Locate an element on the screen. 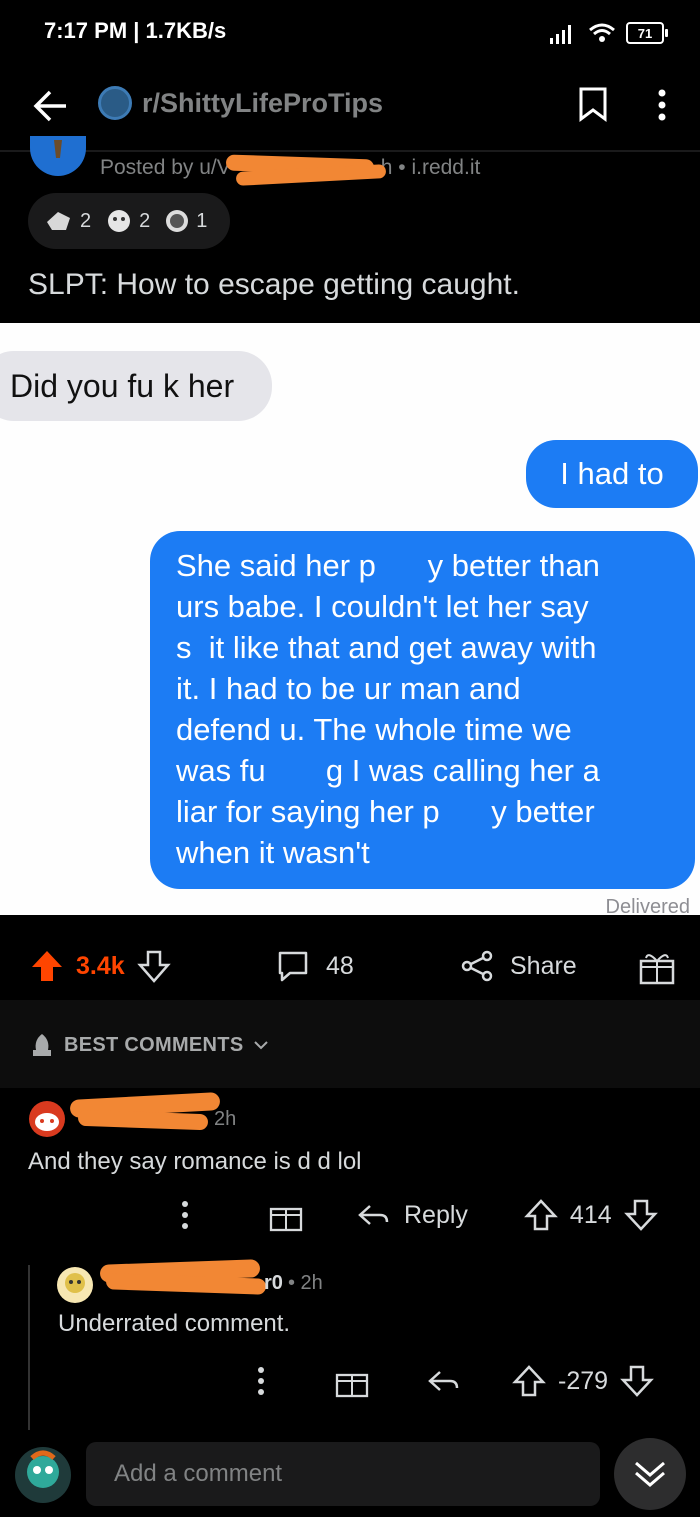 This screenshot has height=1517, width=700. back-arrow-icon is located at coordinates (50, 106).